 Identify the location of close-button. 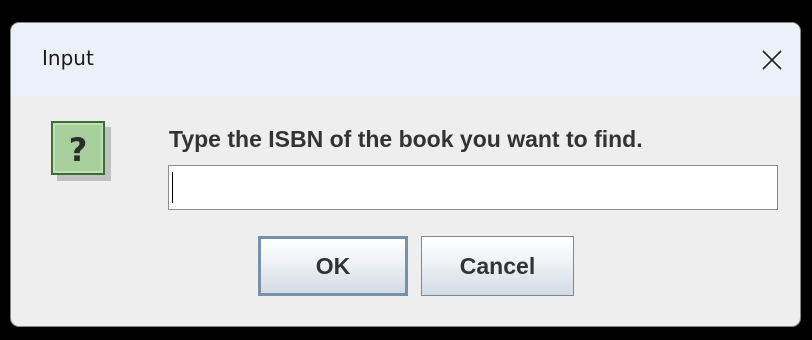
(772, 59).